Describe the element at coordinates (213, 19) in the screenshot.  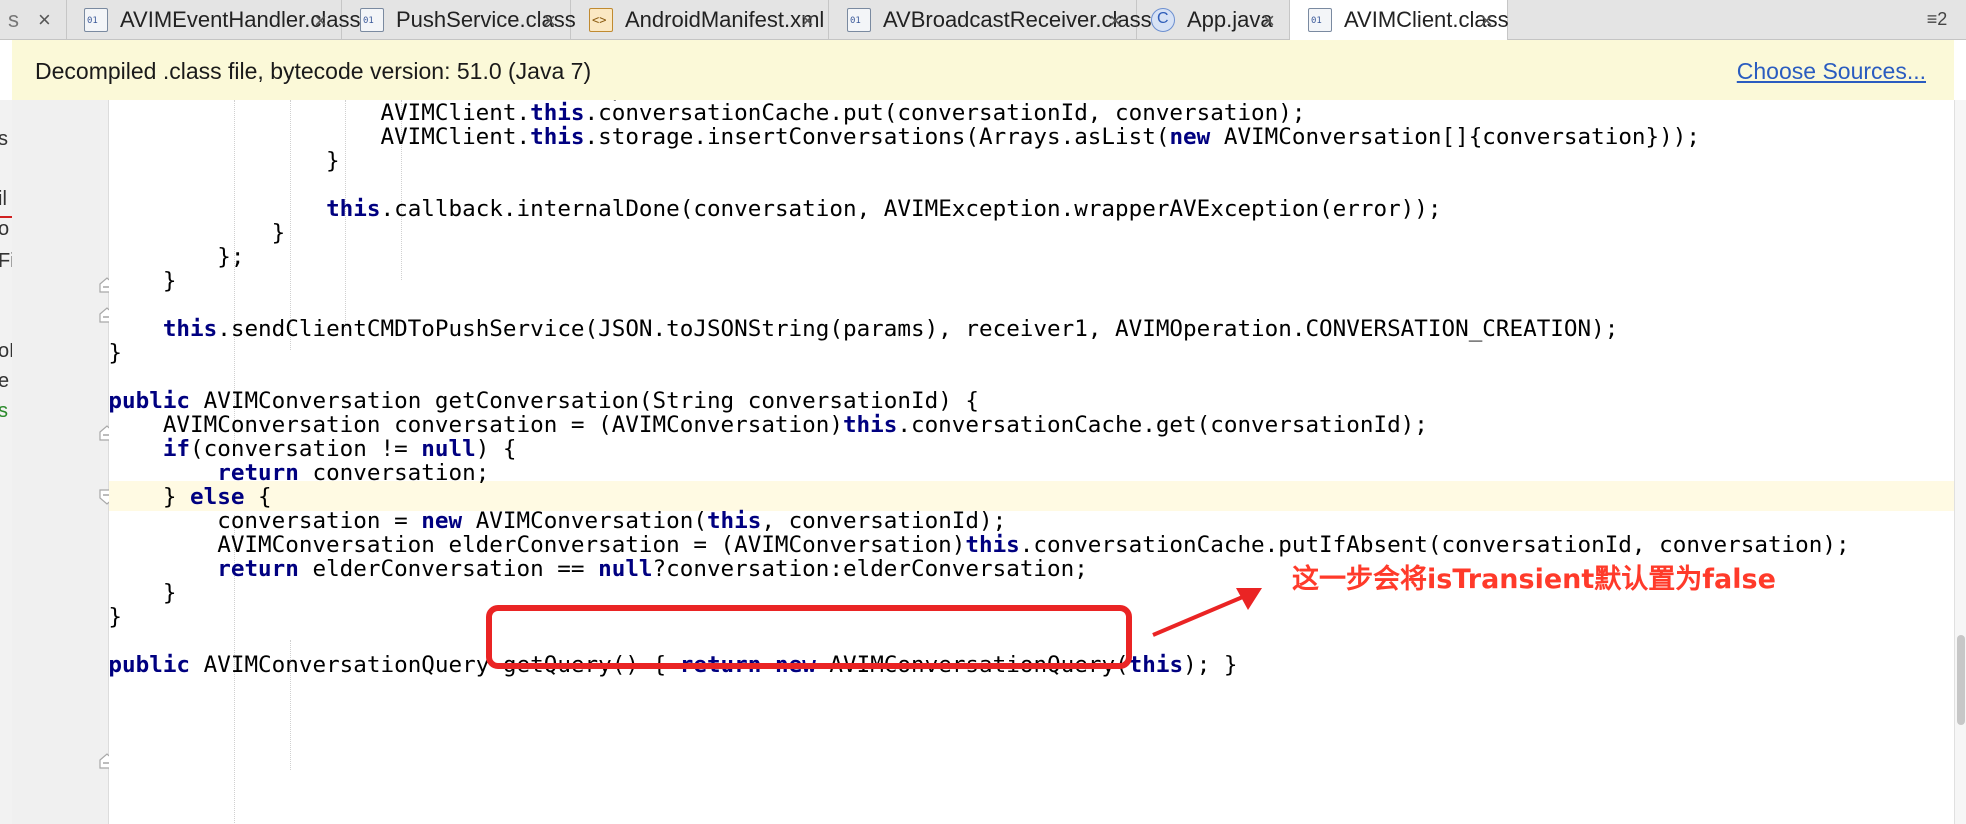
I see `tab-avimeventhandler: AVIMEventHandler.class ×` at that location.